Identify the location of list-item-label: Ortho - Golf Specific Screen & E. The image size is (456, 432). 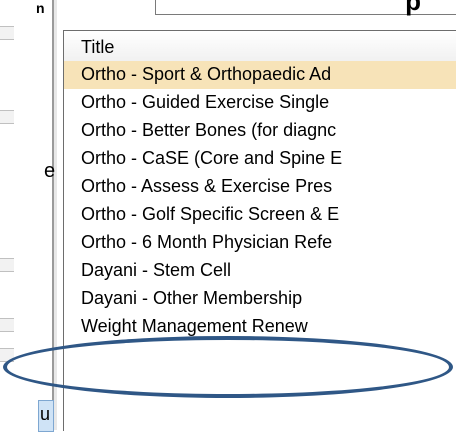
(210, 214).